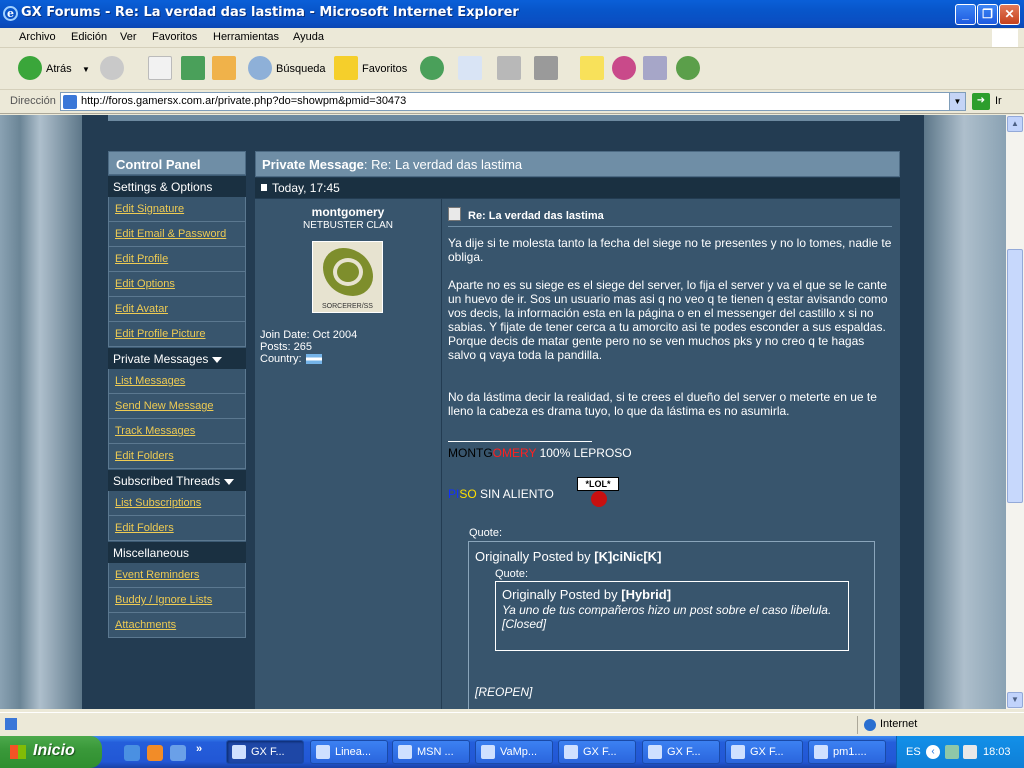 Image resolution: width=1024 pixels, height=768 pixels. I want to click on back-dropdown-icon: ▼, so click(86, 69).